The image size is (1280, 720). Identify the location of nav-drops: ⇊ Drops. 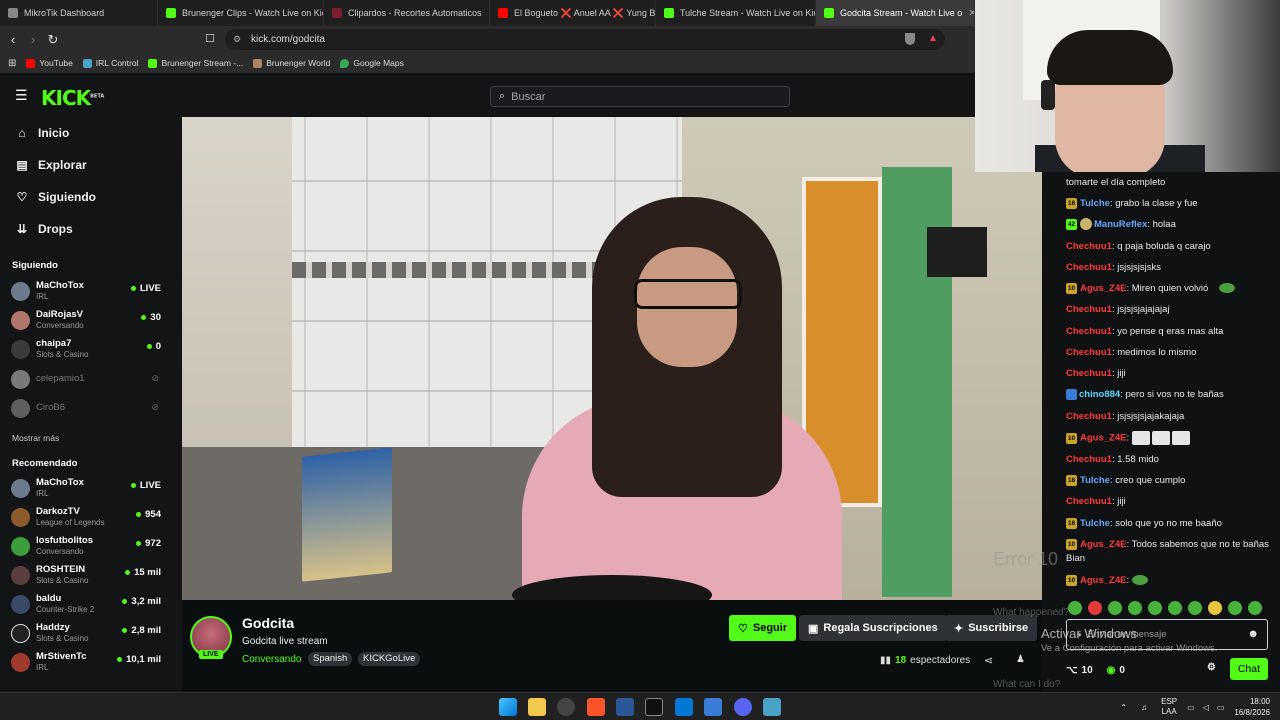
(44, 229).